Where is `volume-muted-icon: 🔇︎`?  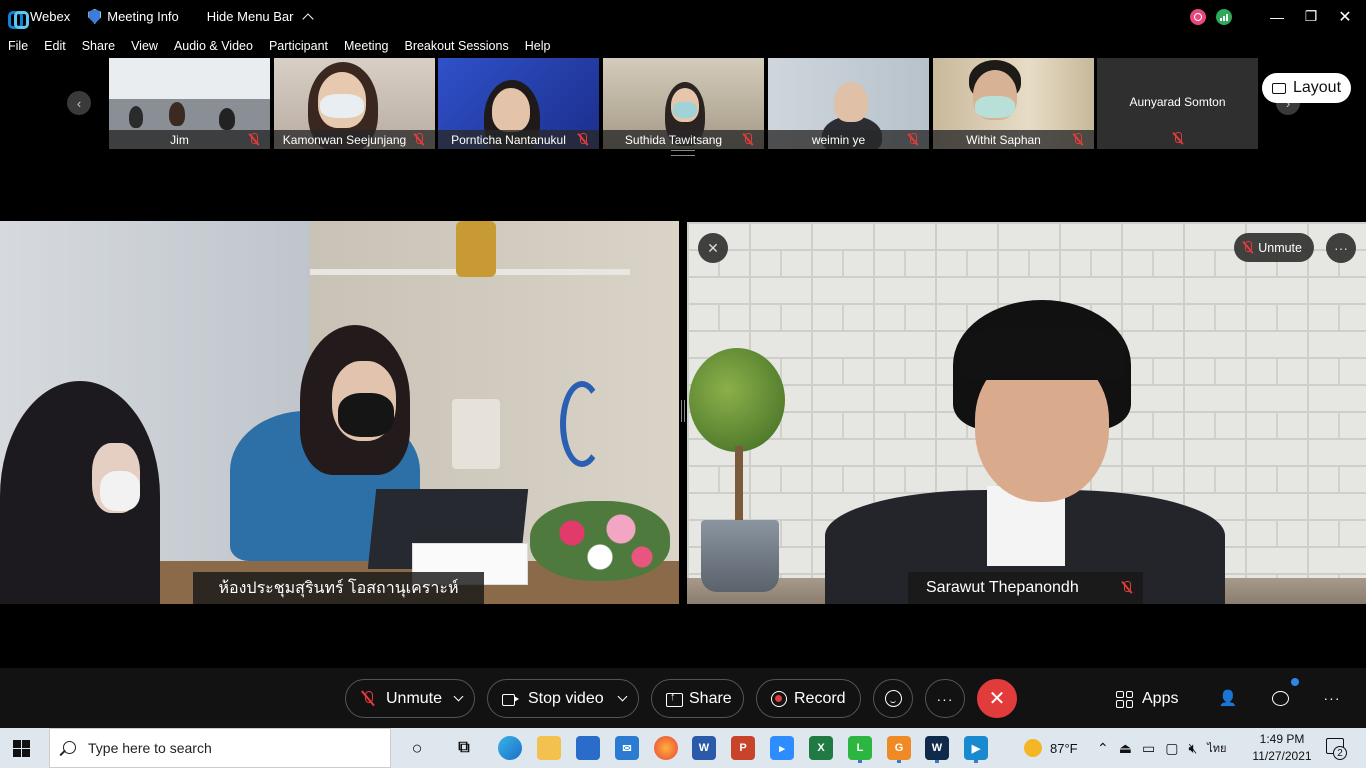
volume-muted-icon: 🔇︎ is located at coordinates (1192, 748).